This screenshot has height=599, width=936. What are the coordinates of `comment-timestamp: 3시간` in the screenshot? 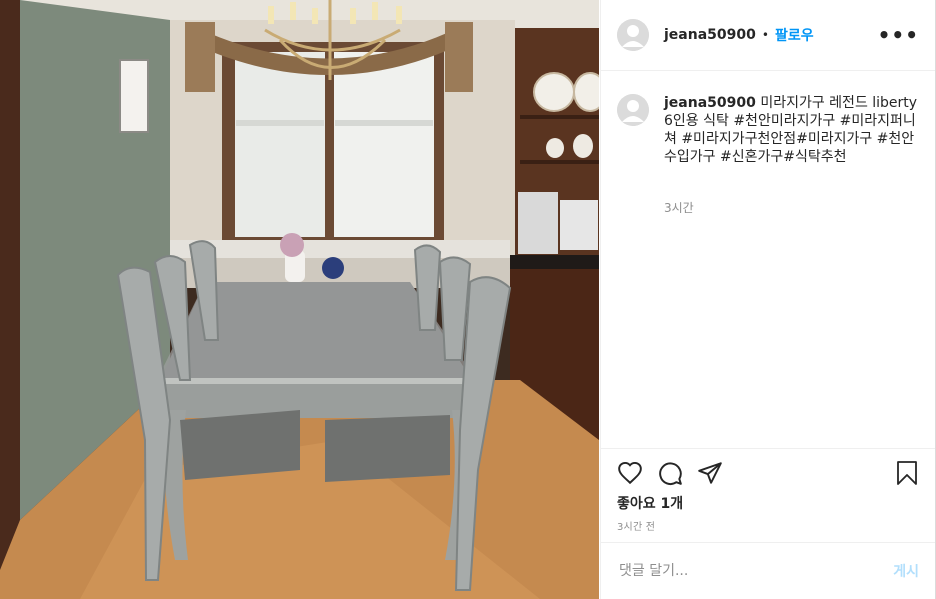 It's located at (679, 207).